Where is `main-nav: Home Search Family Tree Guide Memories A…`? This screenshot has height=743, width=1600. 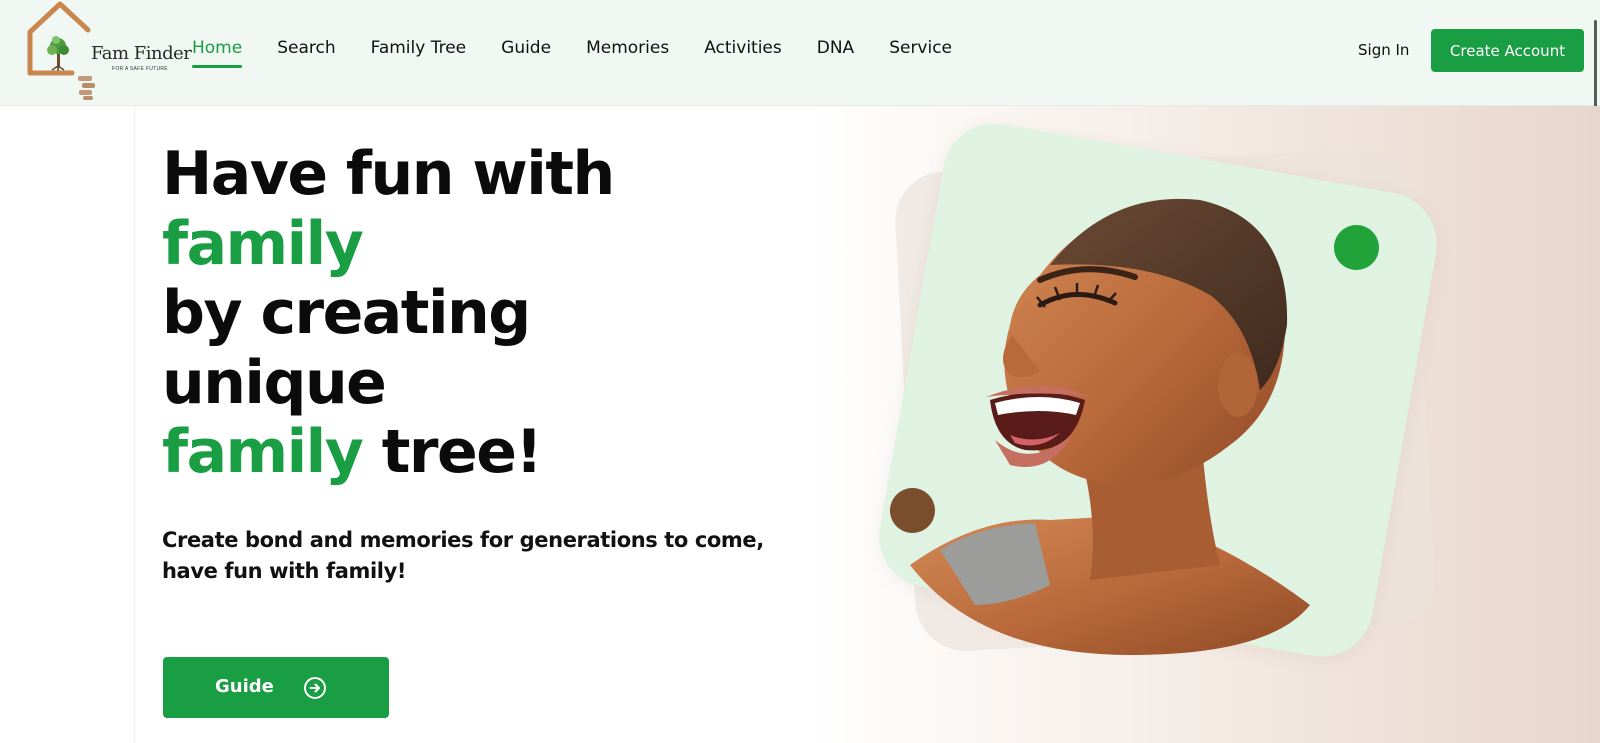
main-nav: Home Search Family Tree Guide Memories A… is located at coordinates (589, 53).